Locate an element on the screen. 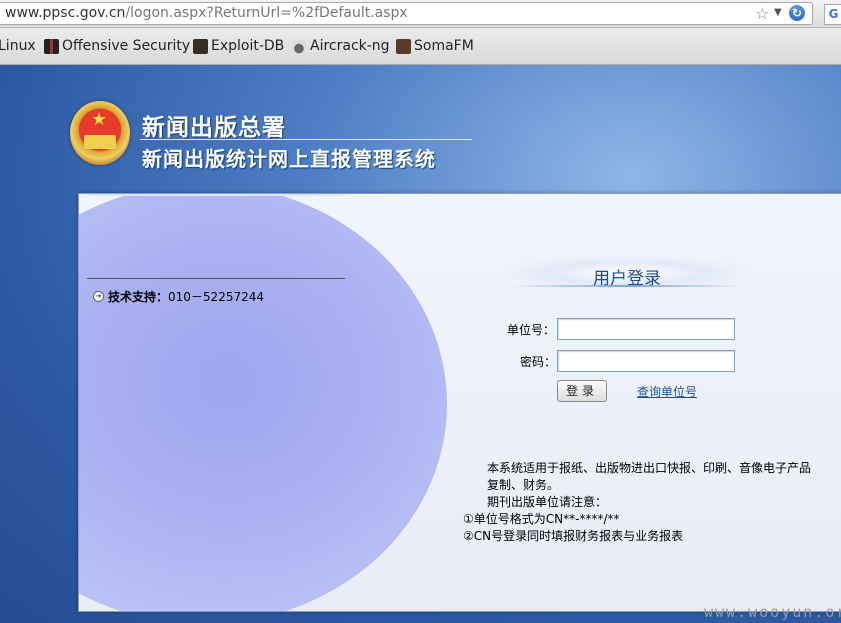 The height and width of the screenshot is (623, 841). support-divider is located at coordinates (216, 278).